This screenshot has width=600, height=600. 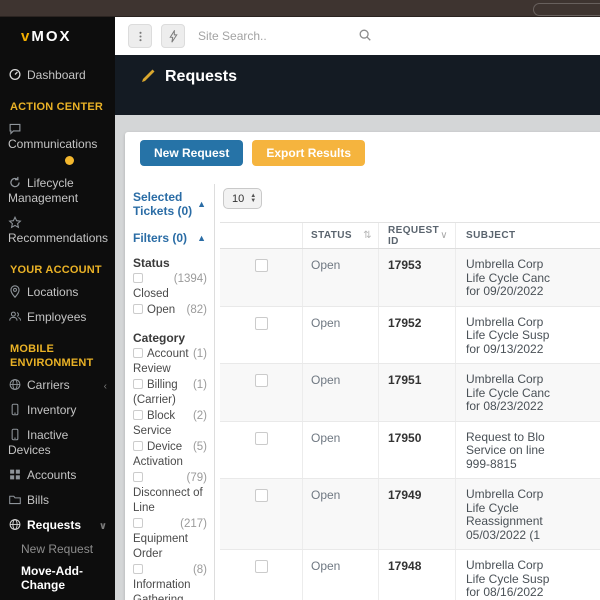 I want to click on filter-item: (8) Information Gathering, so click(x=170, y=581).